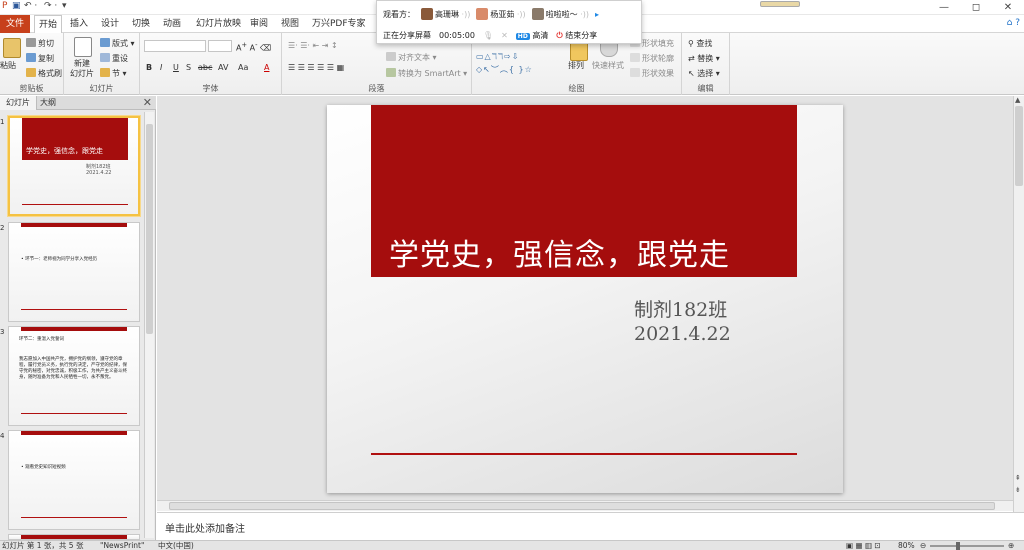 The height and width of the screenshot is (550, 1024). What do you see at coordinates (590, 526) in the screenshot?
I see `notes-pane: 单击此处添加备注` at bounding box center [590, 526].